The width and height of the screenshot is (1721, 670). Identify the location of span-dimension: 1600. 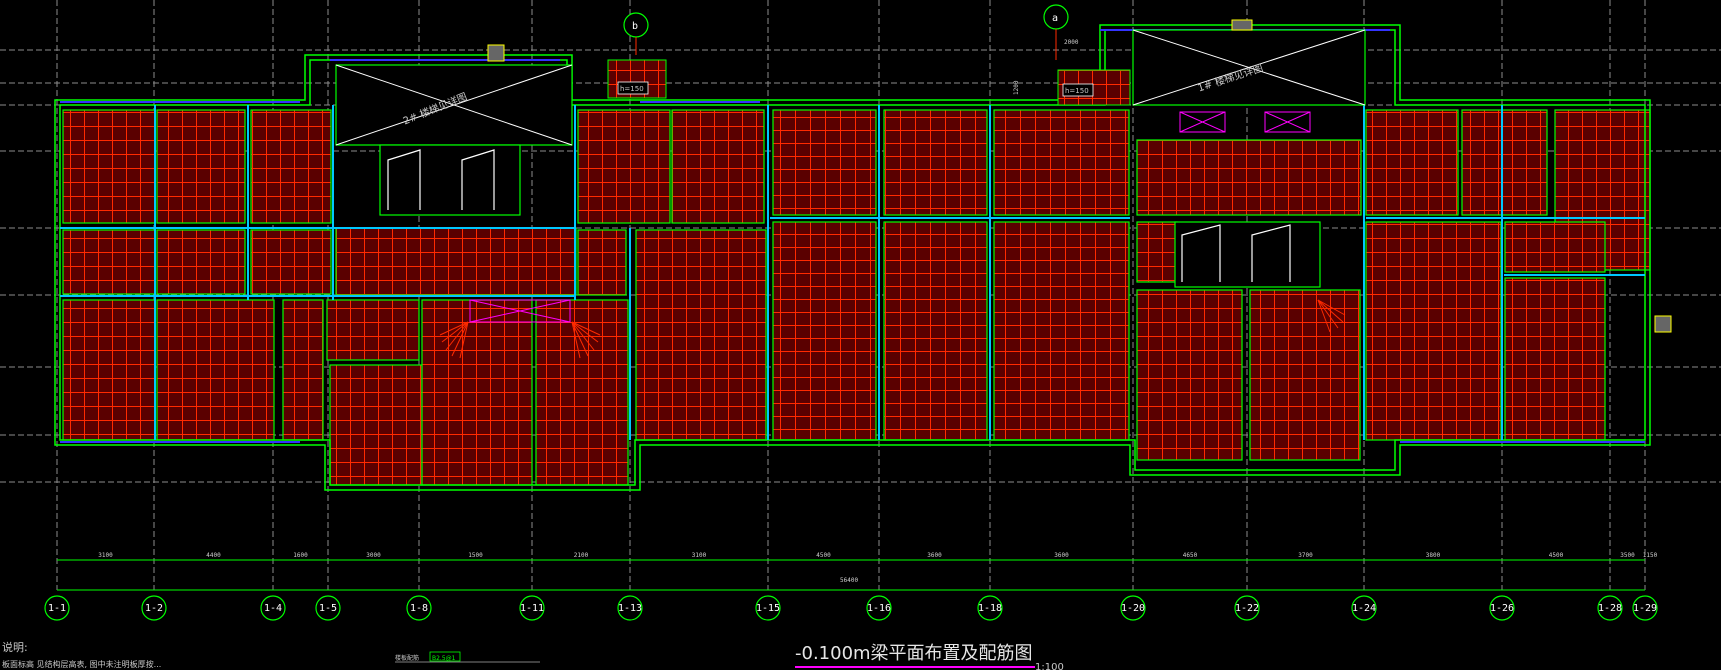
(300, 555).